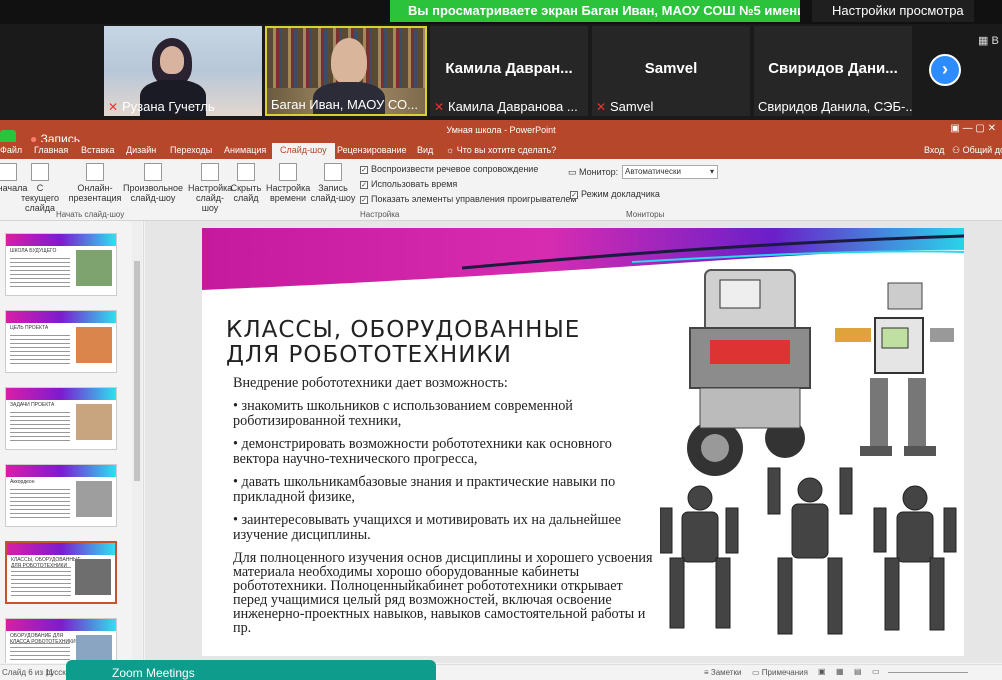 Image resolution: width=1002 pixels, height=680 pixels. Describe the element at coordinates (973, 128) in the screenshot. I see `window-controls: ▣ — ▢ ✕` at that location.